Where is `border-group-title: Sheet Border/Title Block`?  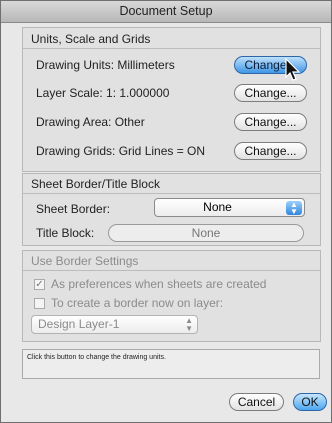 border-group-title: Sheet Border/Title Block is located at coordinates (95, 184).